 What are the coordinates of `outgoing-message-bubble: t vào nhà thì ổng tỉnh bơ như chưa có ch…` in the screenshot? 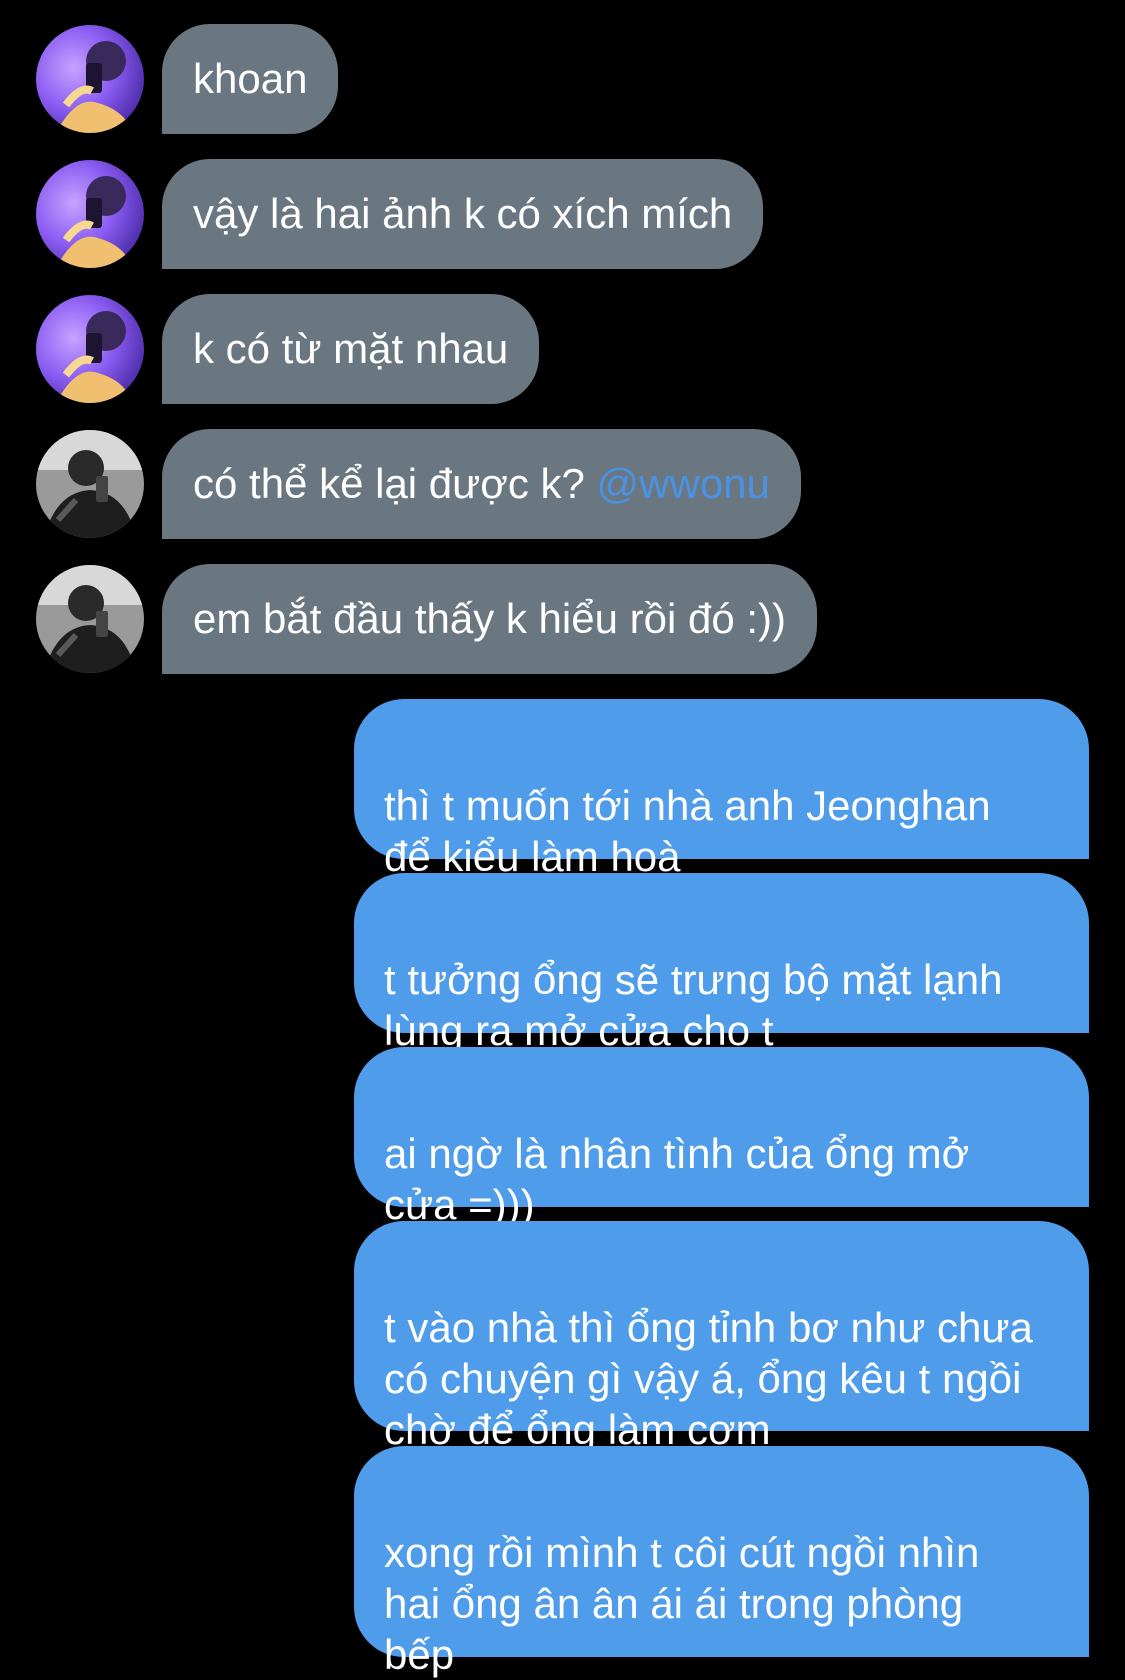 It's located at (721, 1337).